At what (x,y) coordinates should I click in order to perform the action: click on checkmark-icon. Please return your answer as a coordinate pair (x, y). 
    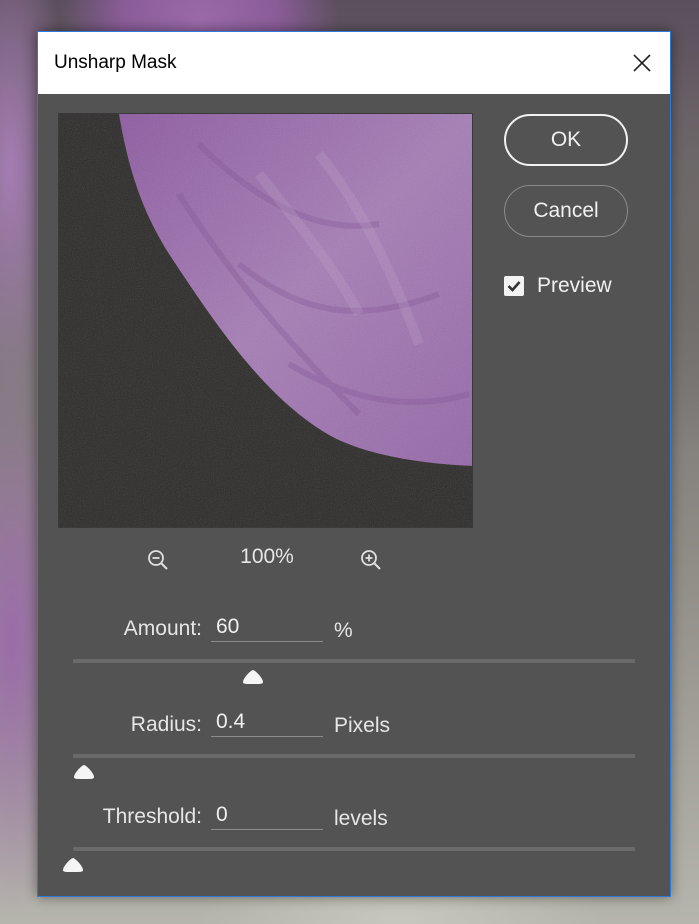
    Looking at the image, I should click on (514, 286).